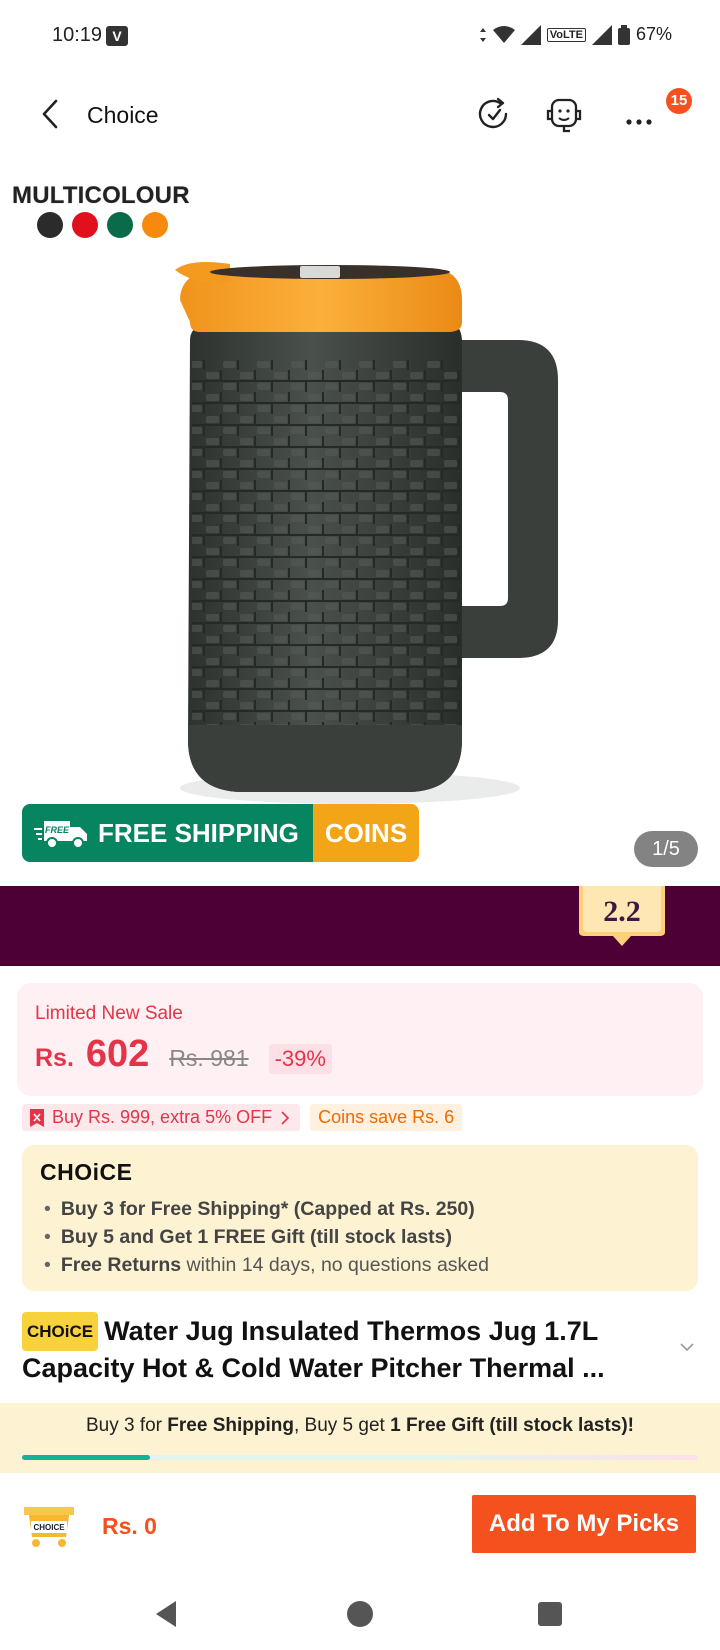 The width and height of the screenshot is (720, 1650). What do you see at coordinates (300, 1059) in the screenshot?
I see `discount-badge: -39%` at bounding box center [300, 1059].